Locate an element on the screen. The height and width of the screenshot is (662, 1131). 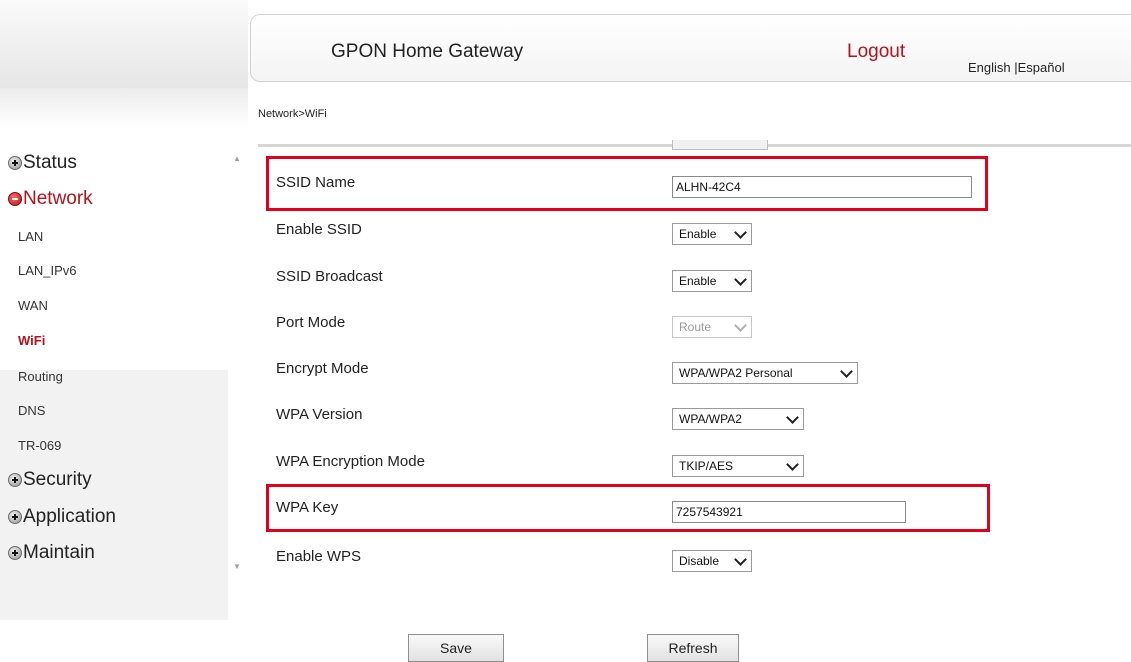
sidebar-group-label: Status is located at coordinates (50, 162).